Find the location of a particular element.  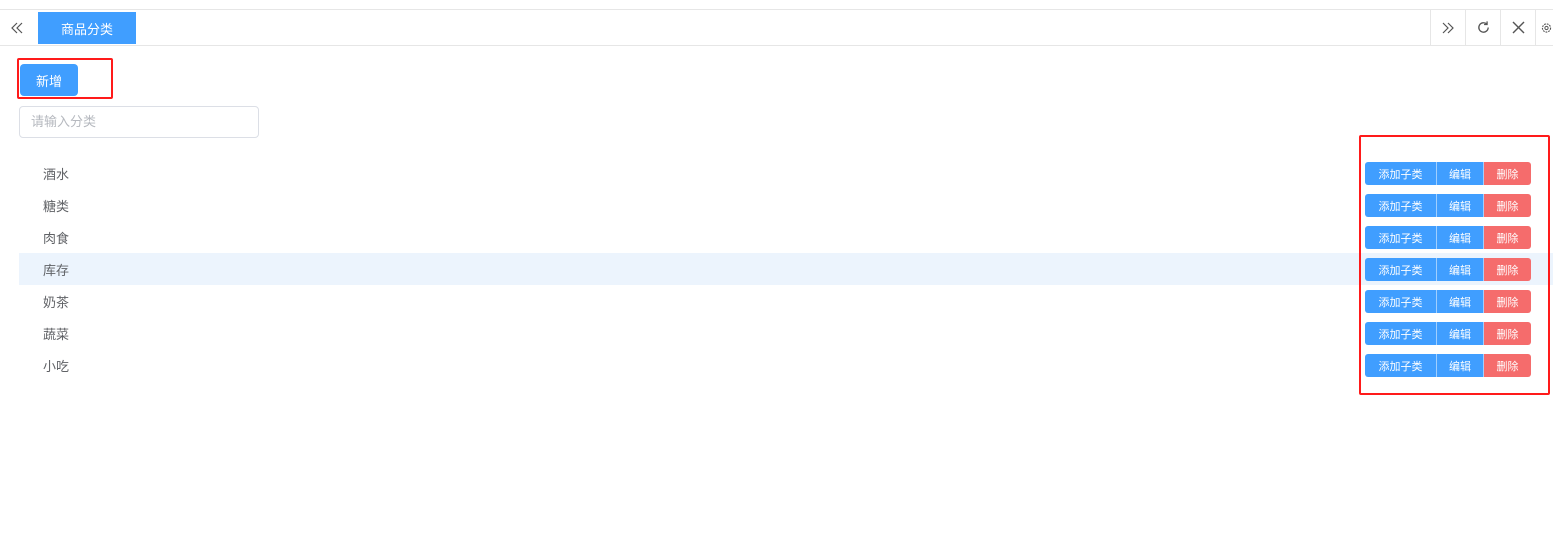

tree-row: 小吃 添加子类 编辑 删除 is located at coordinates (786, 365).